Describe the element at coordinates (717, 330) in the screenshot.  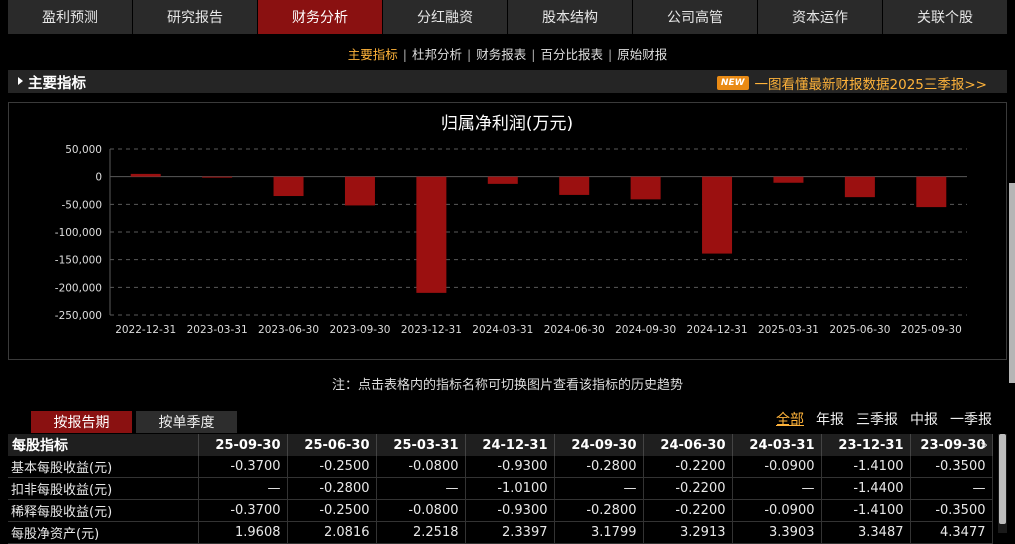
I see `x-tick-label: 2024-12-31` at that location.